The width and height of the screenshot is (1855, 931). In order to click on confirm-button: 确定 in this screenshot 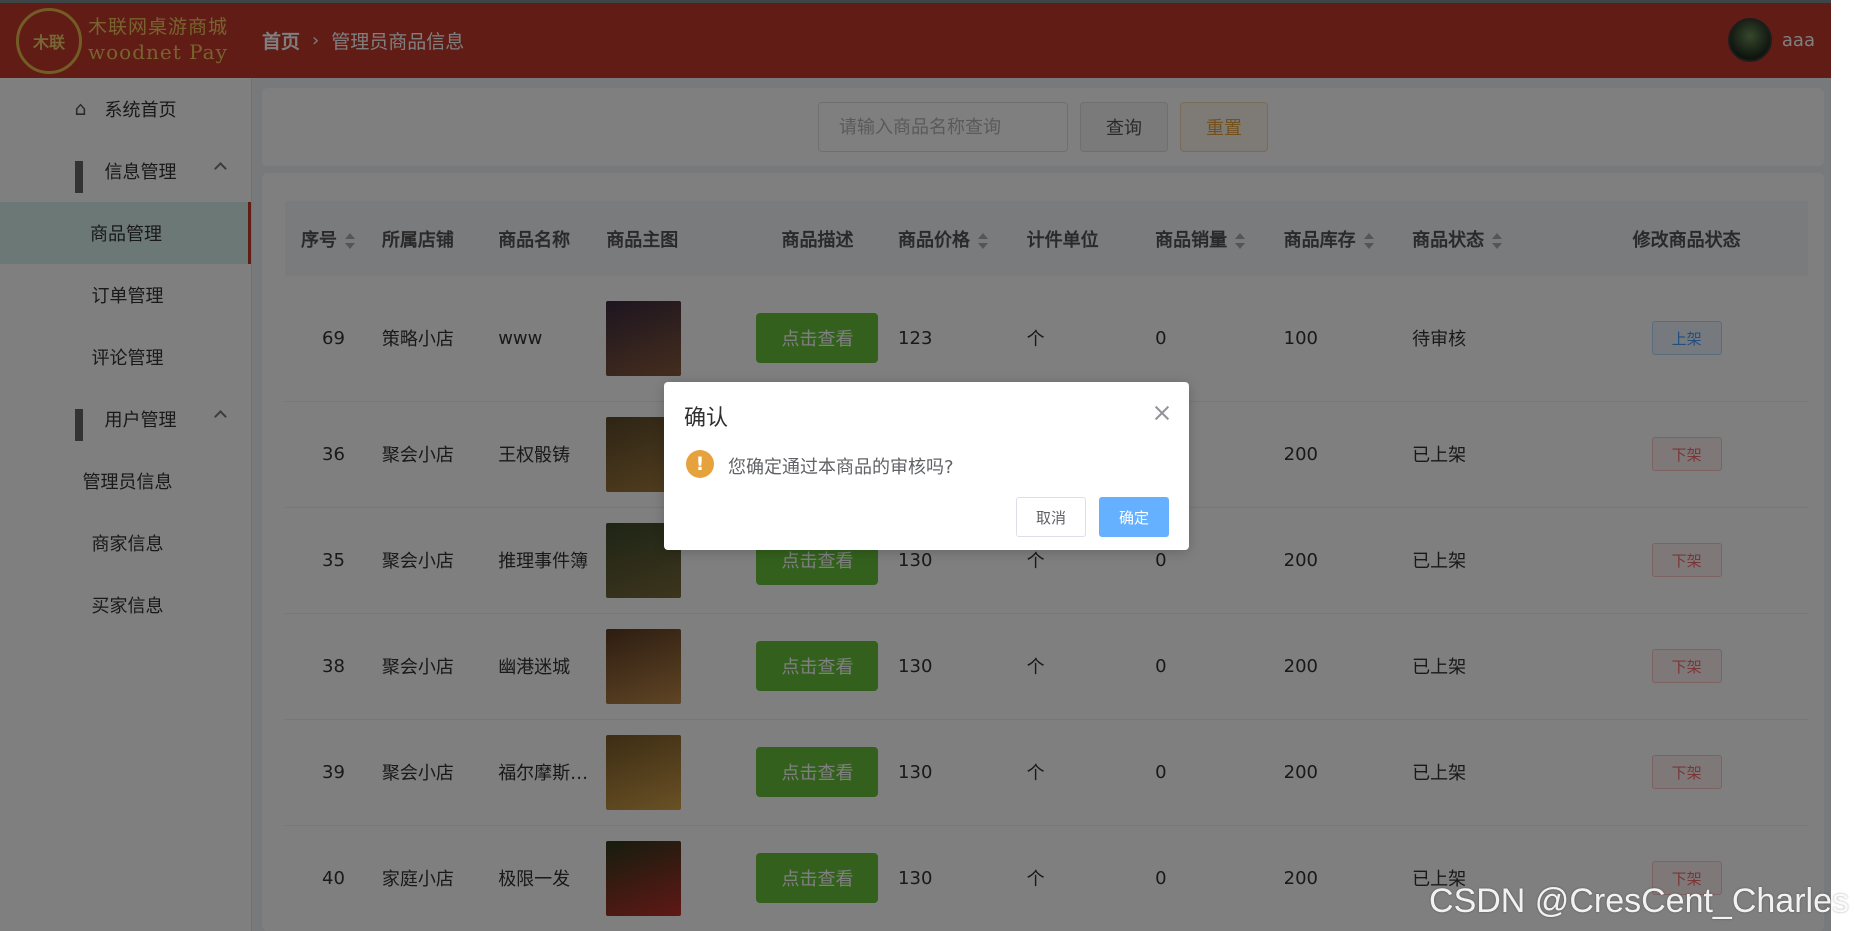, I will do `click(1134, 517)`.